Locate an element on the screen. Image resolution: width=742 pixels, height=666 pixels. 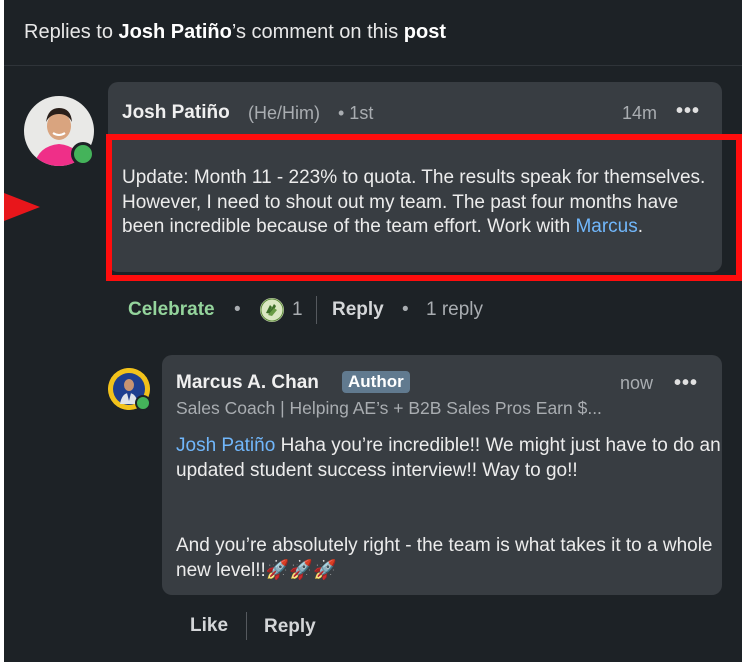
marcus-reply-time: now is located at coordinates (637, 383).